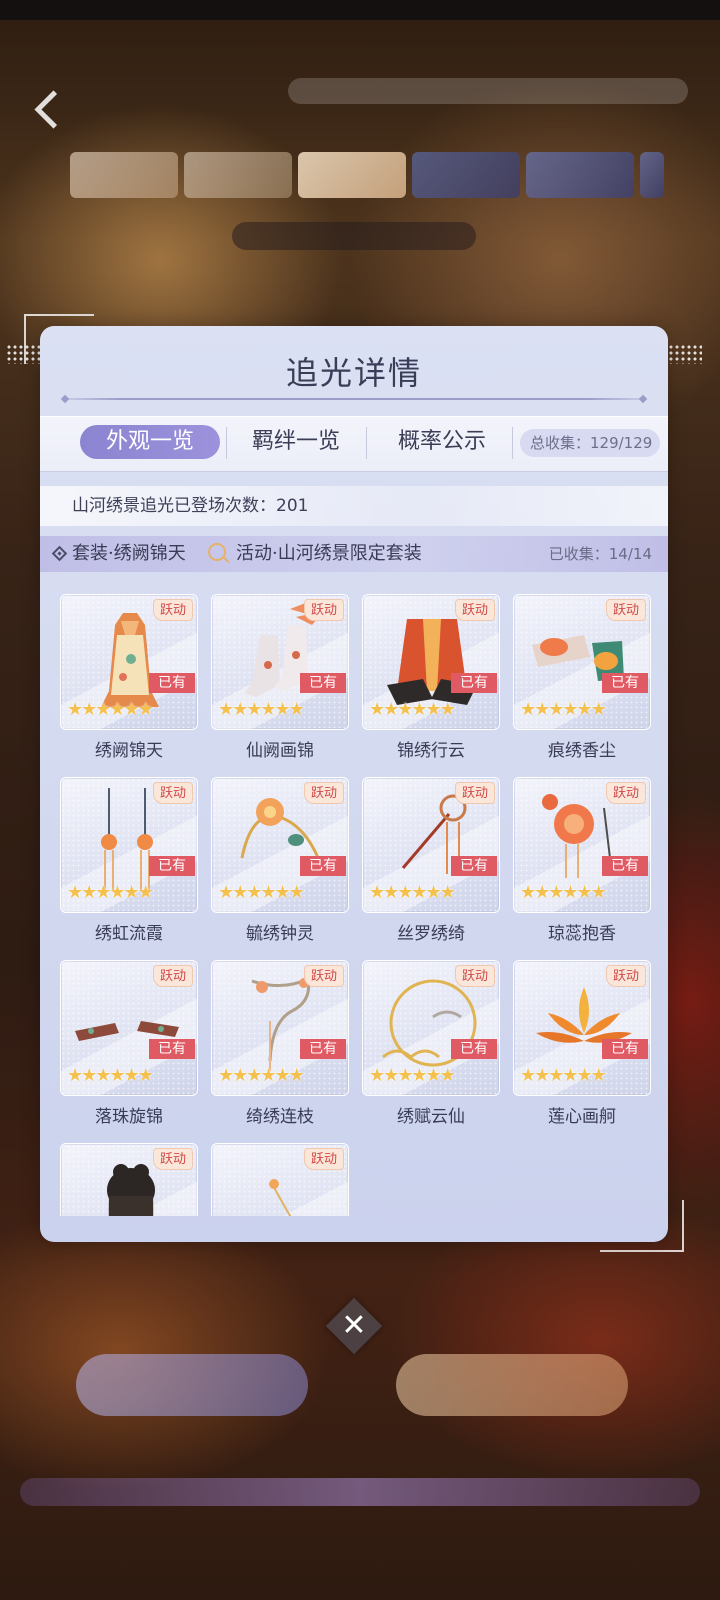  What do you see at coordinates (582, 1117) in the screenshot?
I see `item-name: 莲心画舸` at bounding box center [582, 1117].